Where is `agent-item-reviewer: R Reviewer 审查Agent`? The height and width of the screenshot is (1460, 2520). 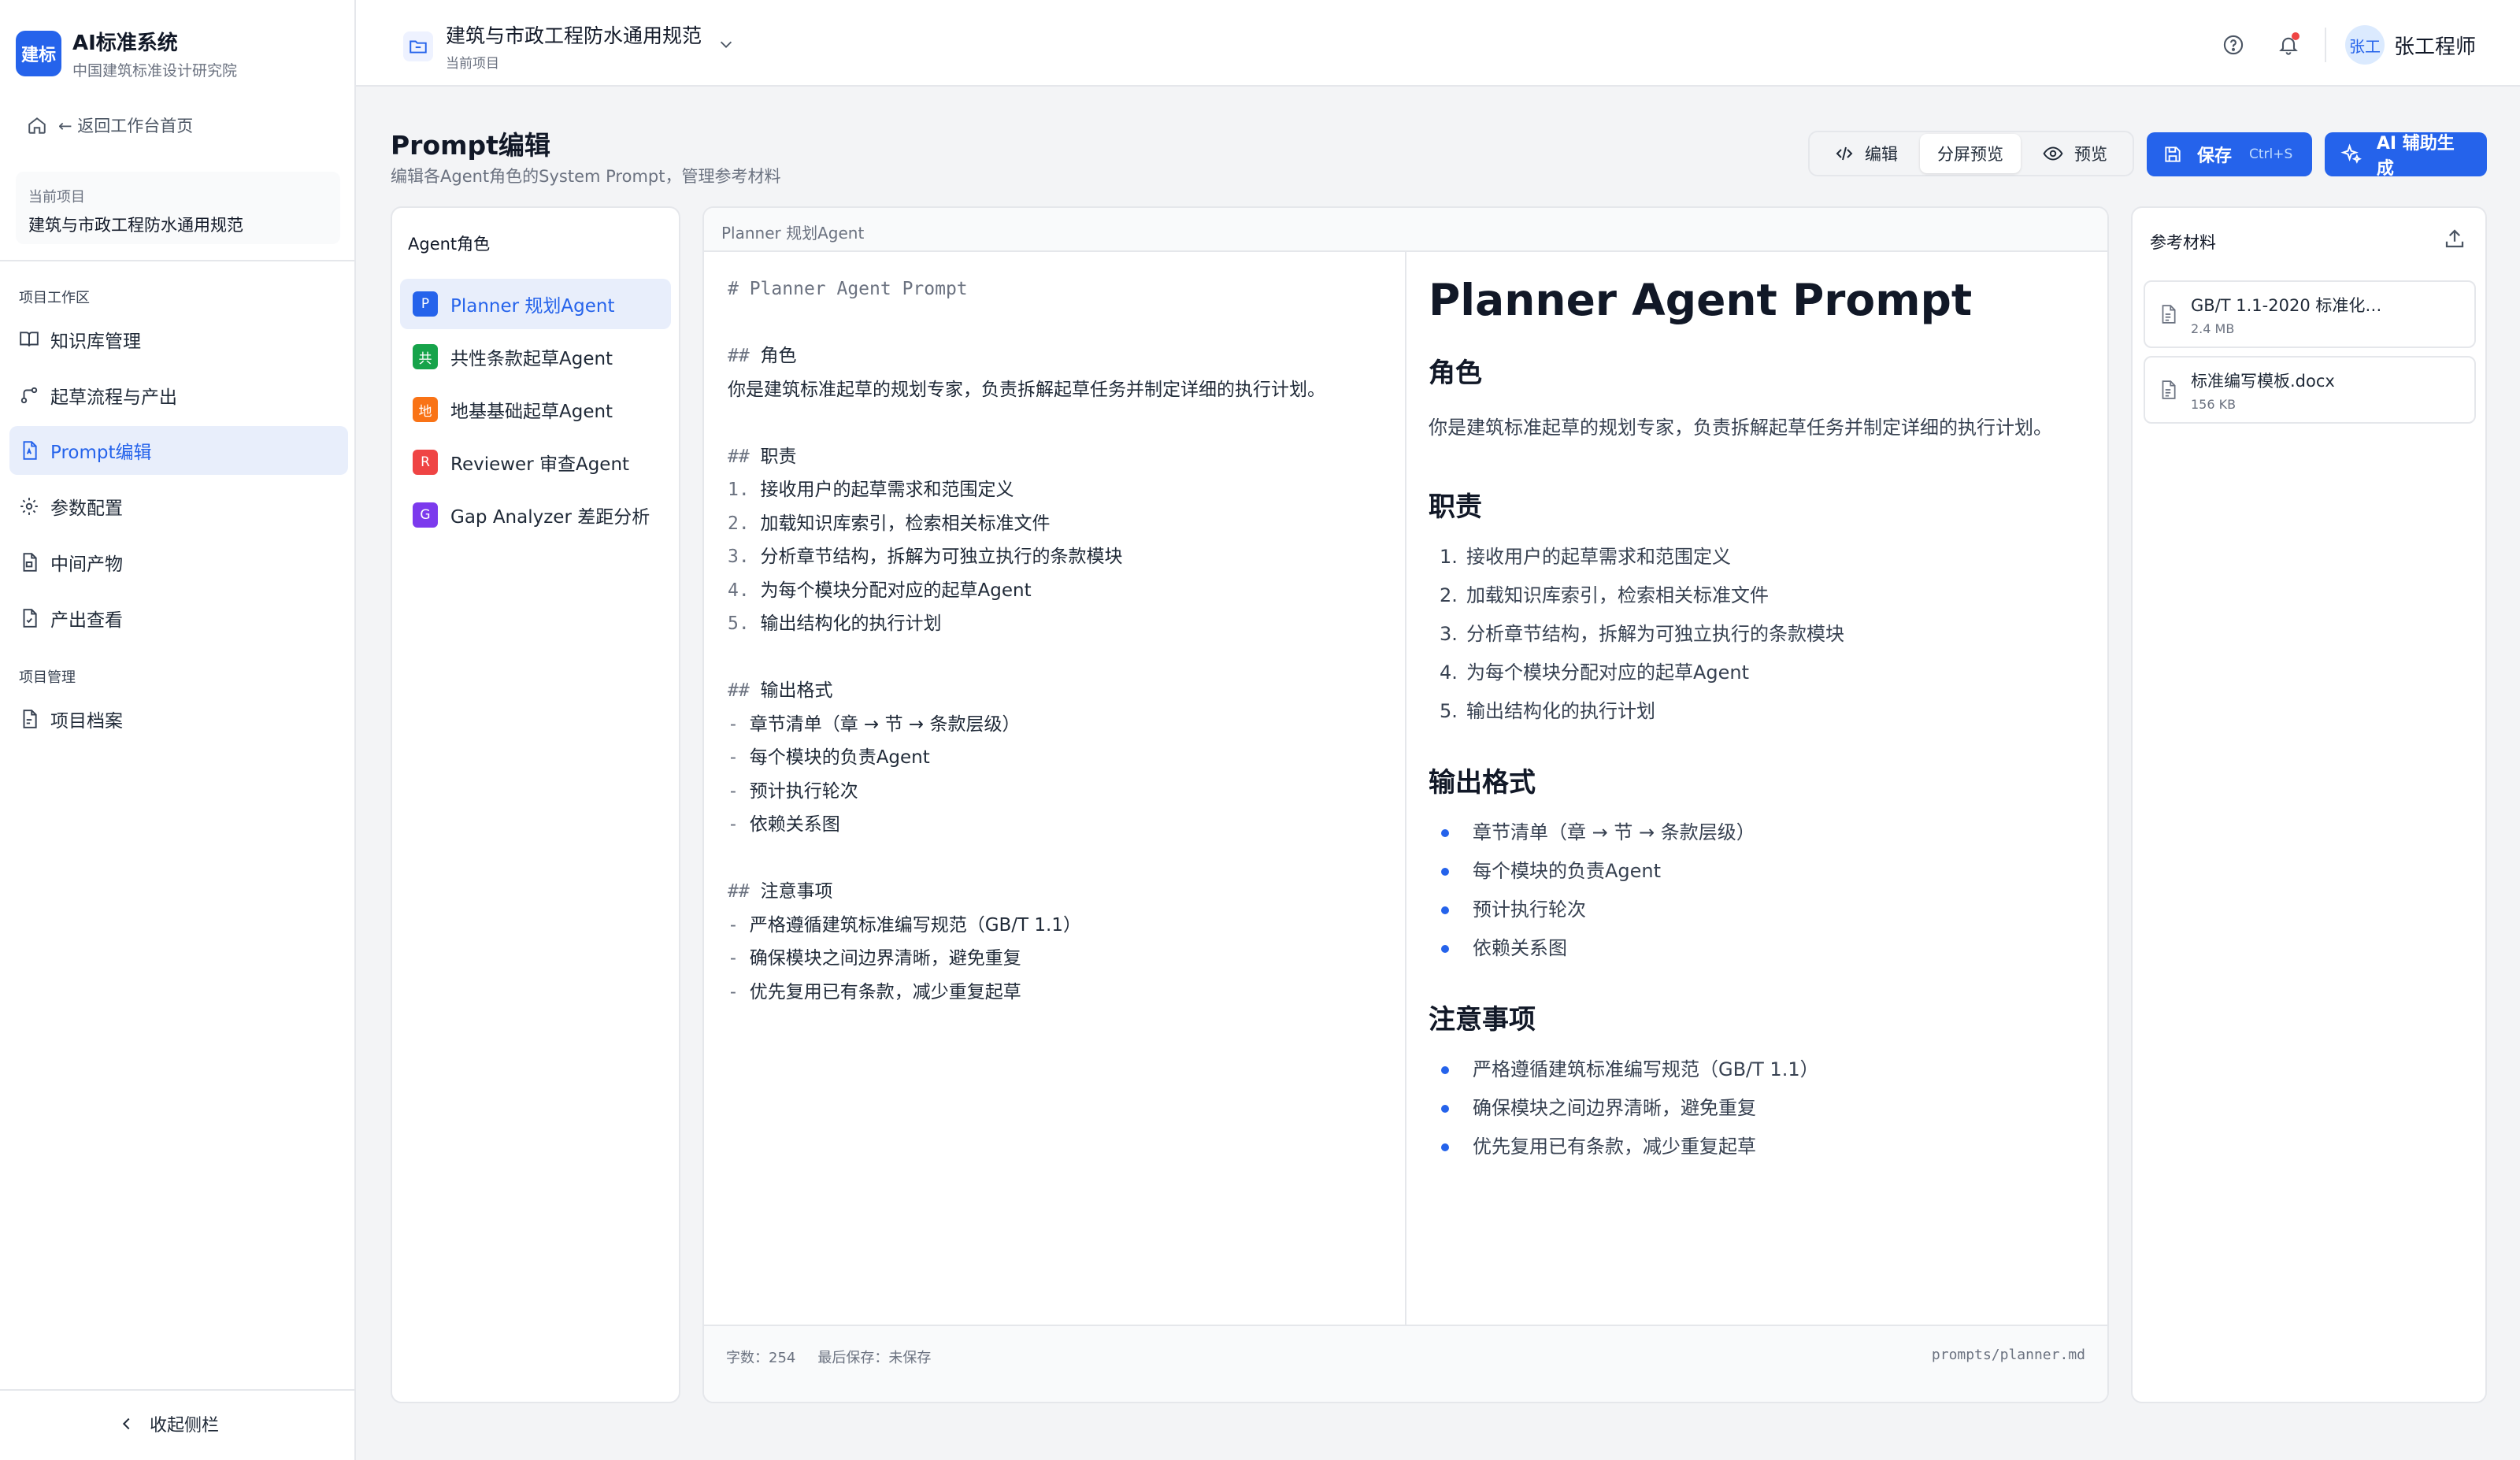
agent-item-reviewer: R Reviewer 审查Agent is located at coordinates (535, 462).